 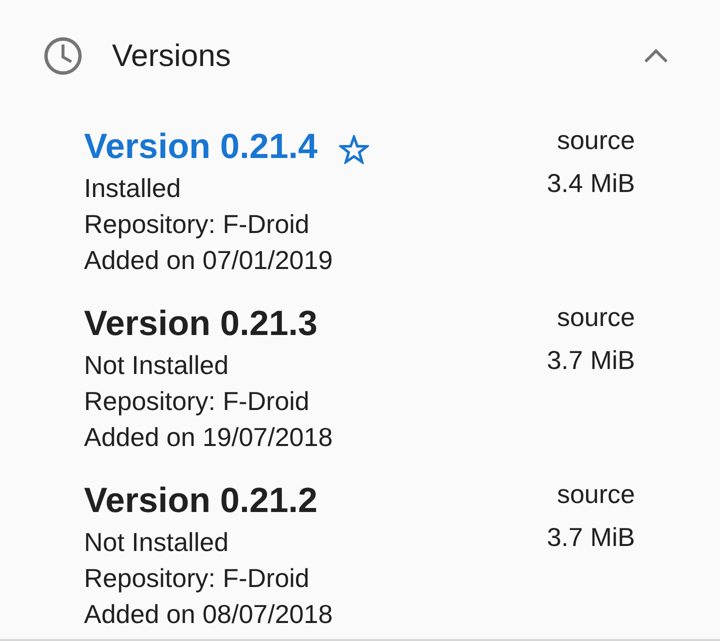 What do you see at coordinates (201, 324) in the screenshot?
I see `version-title: Version 0.21.3` at bounding box center [201, 324].